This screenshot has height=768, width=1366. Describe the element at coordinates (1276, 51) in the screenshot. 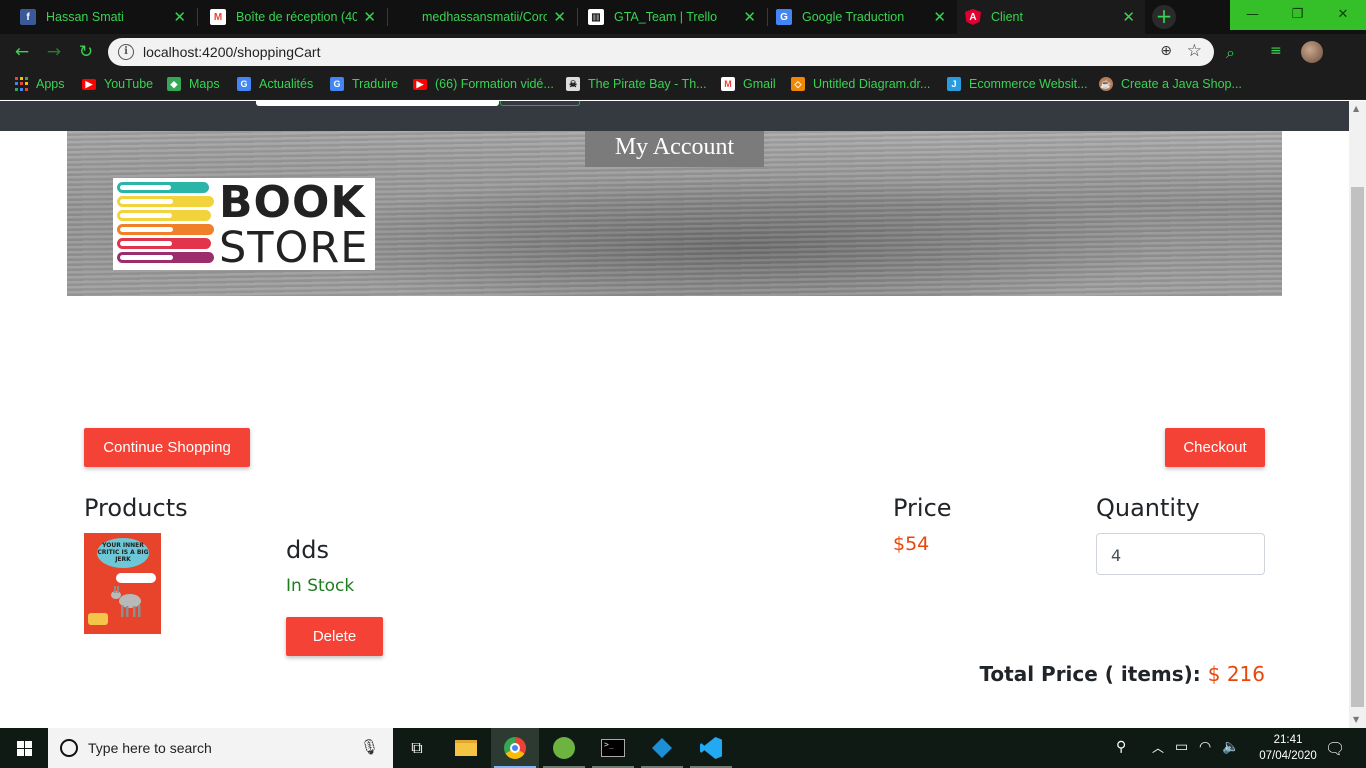

I see `media-queue-icon: ≡` at that location.